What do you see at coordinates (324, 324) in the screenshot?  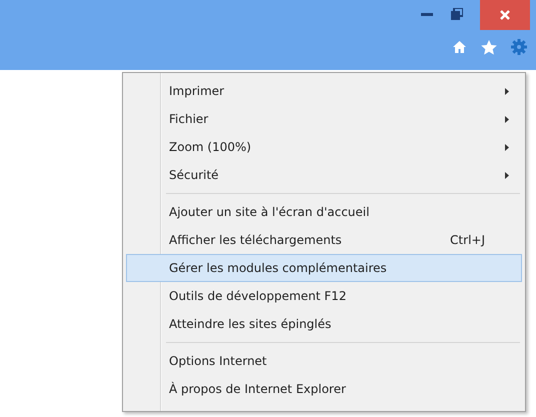 I see `menu-item: Atteindre les sites épinglés` at bounding box center [324, 324].